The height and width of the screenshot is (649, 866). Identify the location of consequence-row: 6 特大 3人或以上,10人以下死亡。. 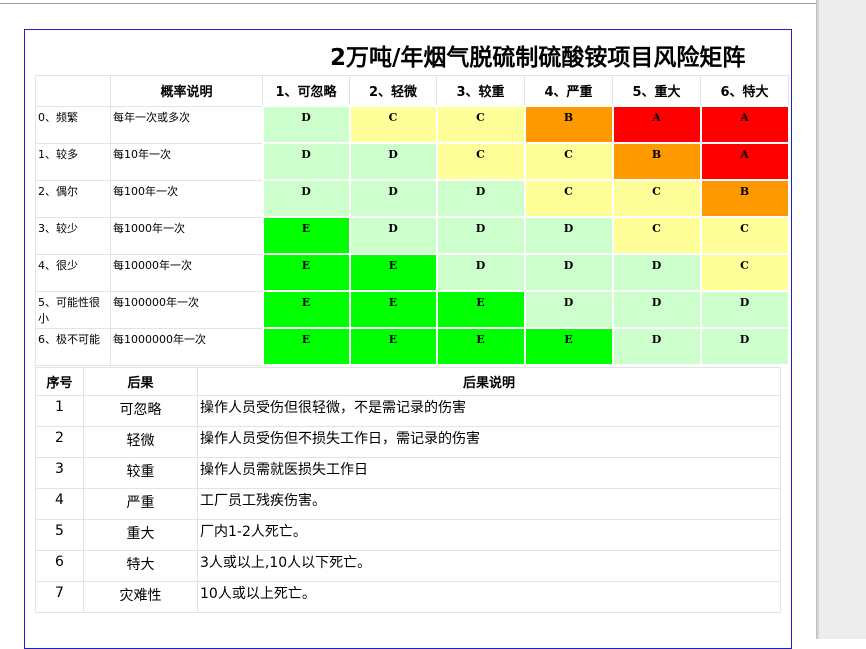
(408, 566).